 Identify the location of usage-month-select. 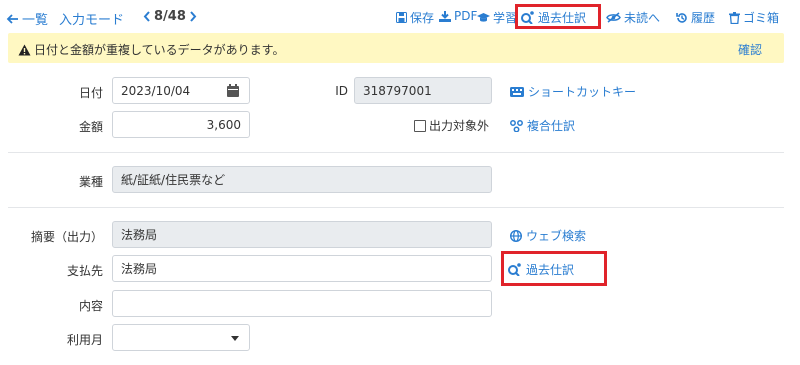
(181, 337).